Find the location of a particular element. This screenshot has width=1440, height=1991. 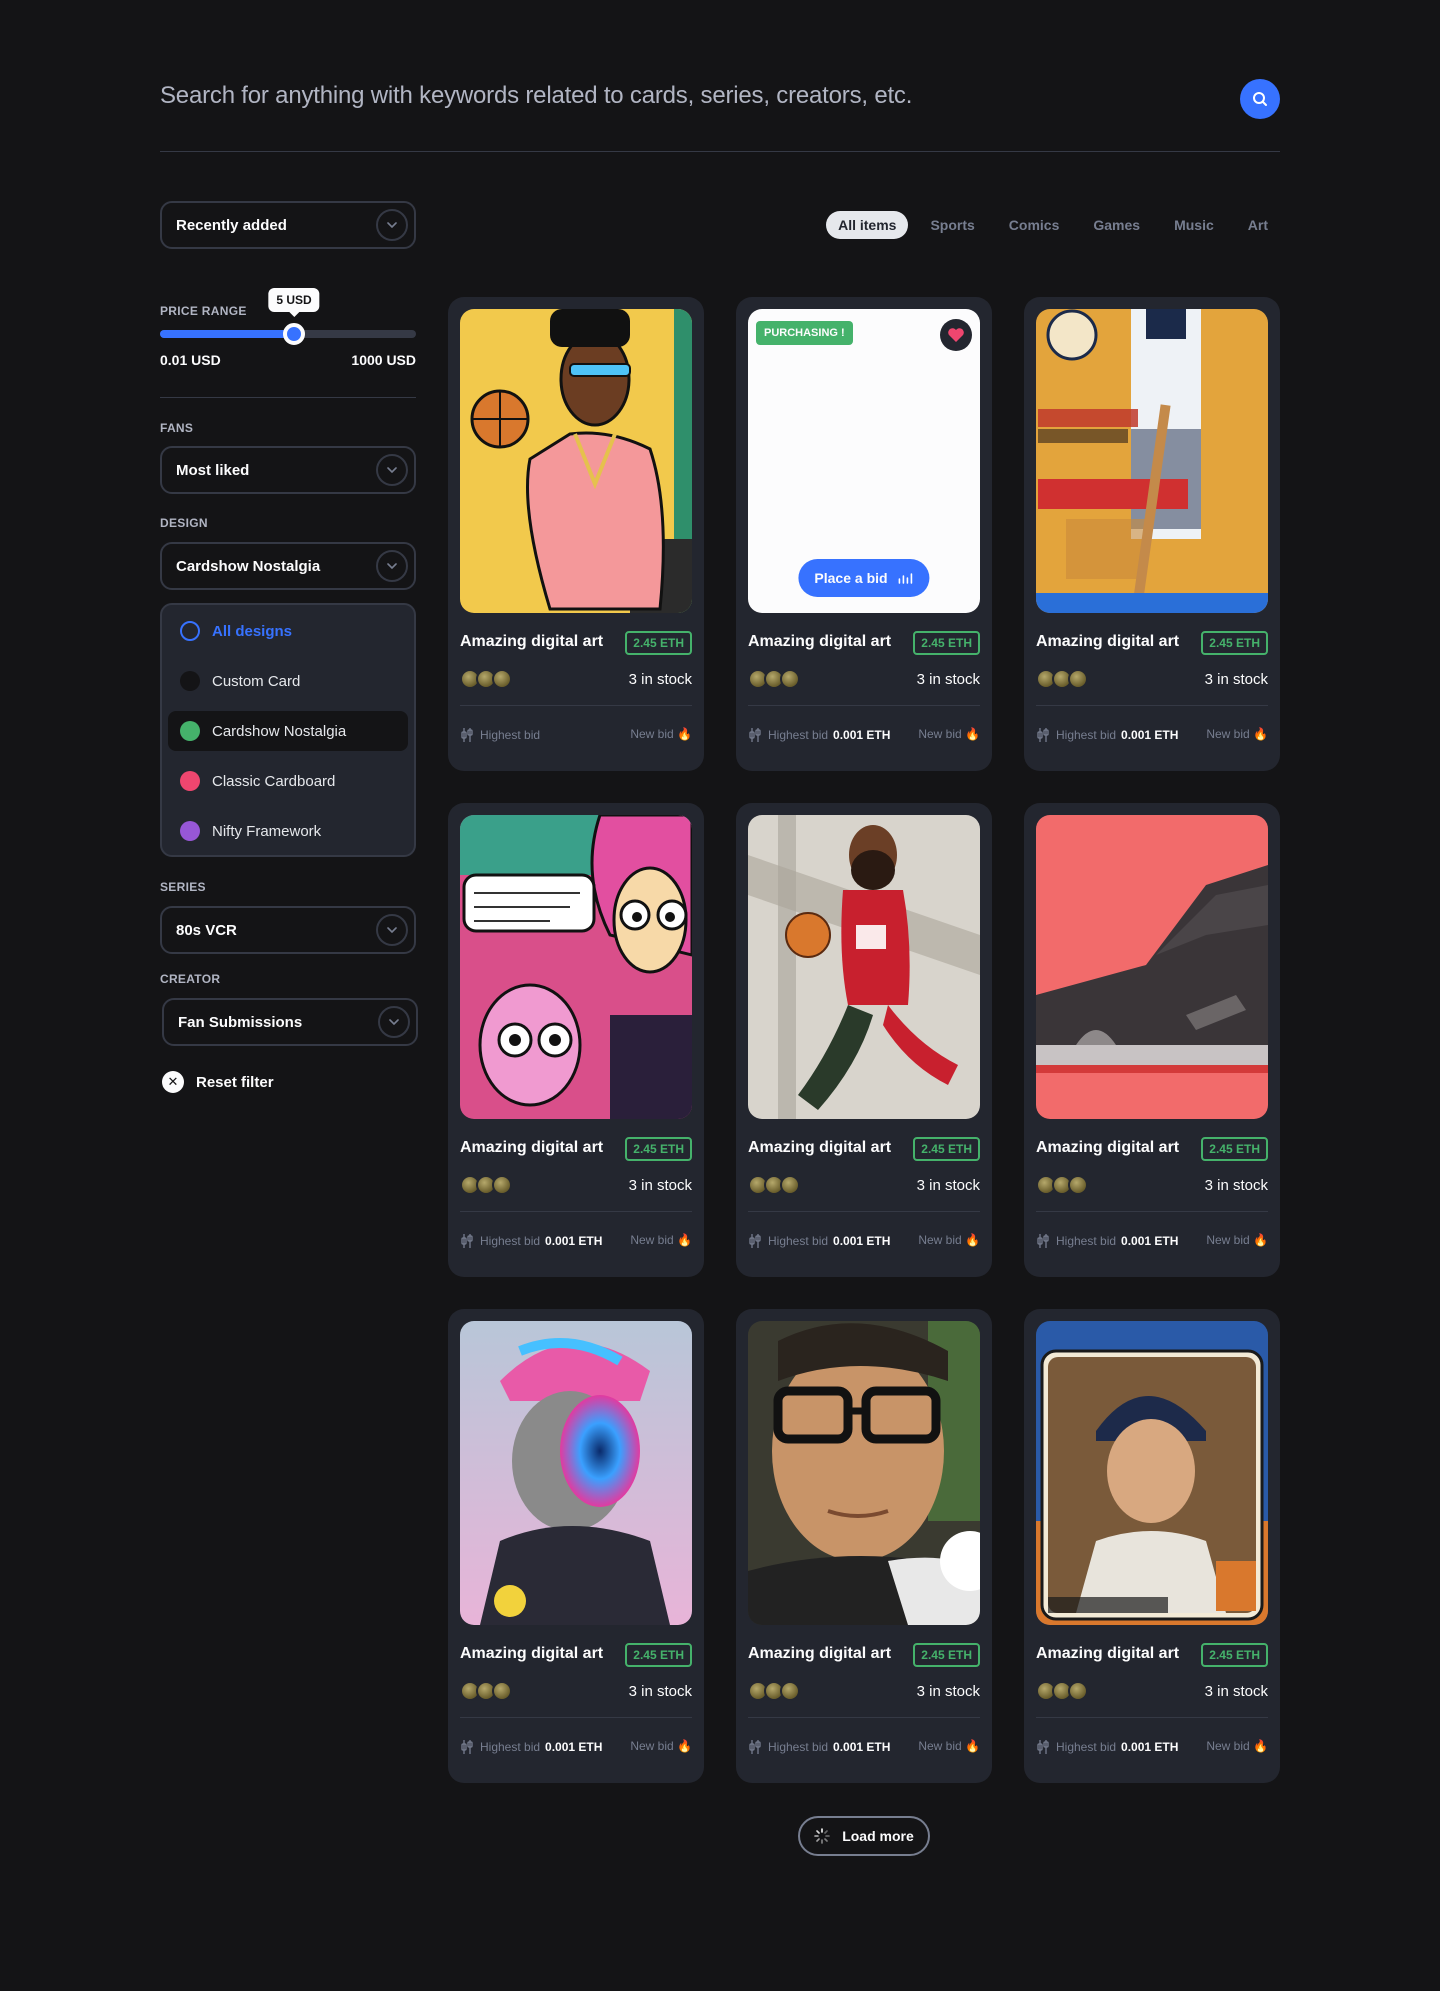

like-button is located at coordinates (956, 335).